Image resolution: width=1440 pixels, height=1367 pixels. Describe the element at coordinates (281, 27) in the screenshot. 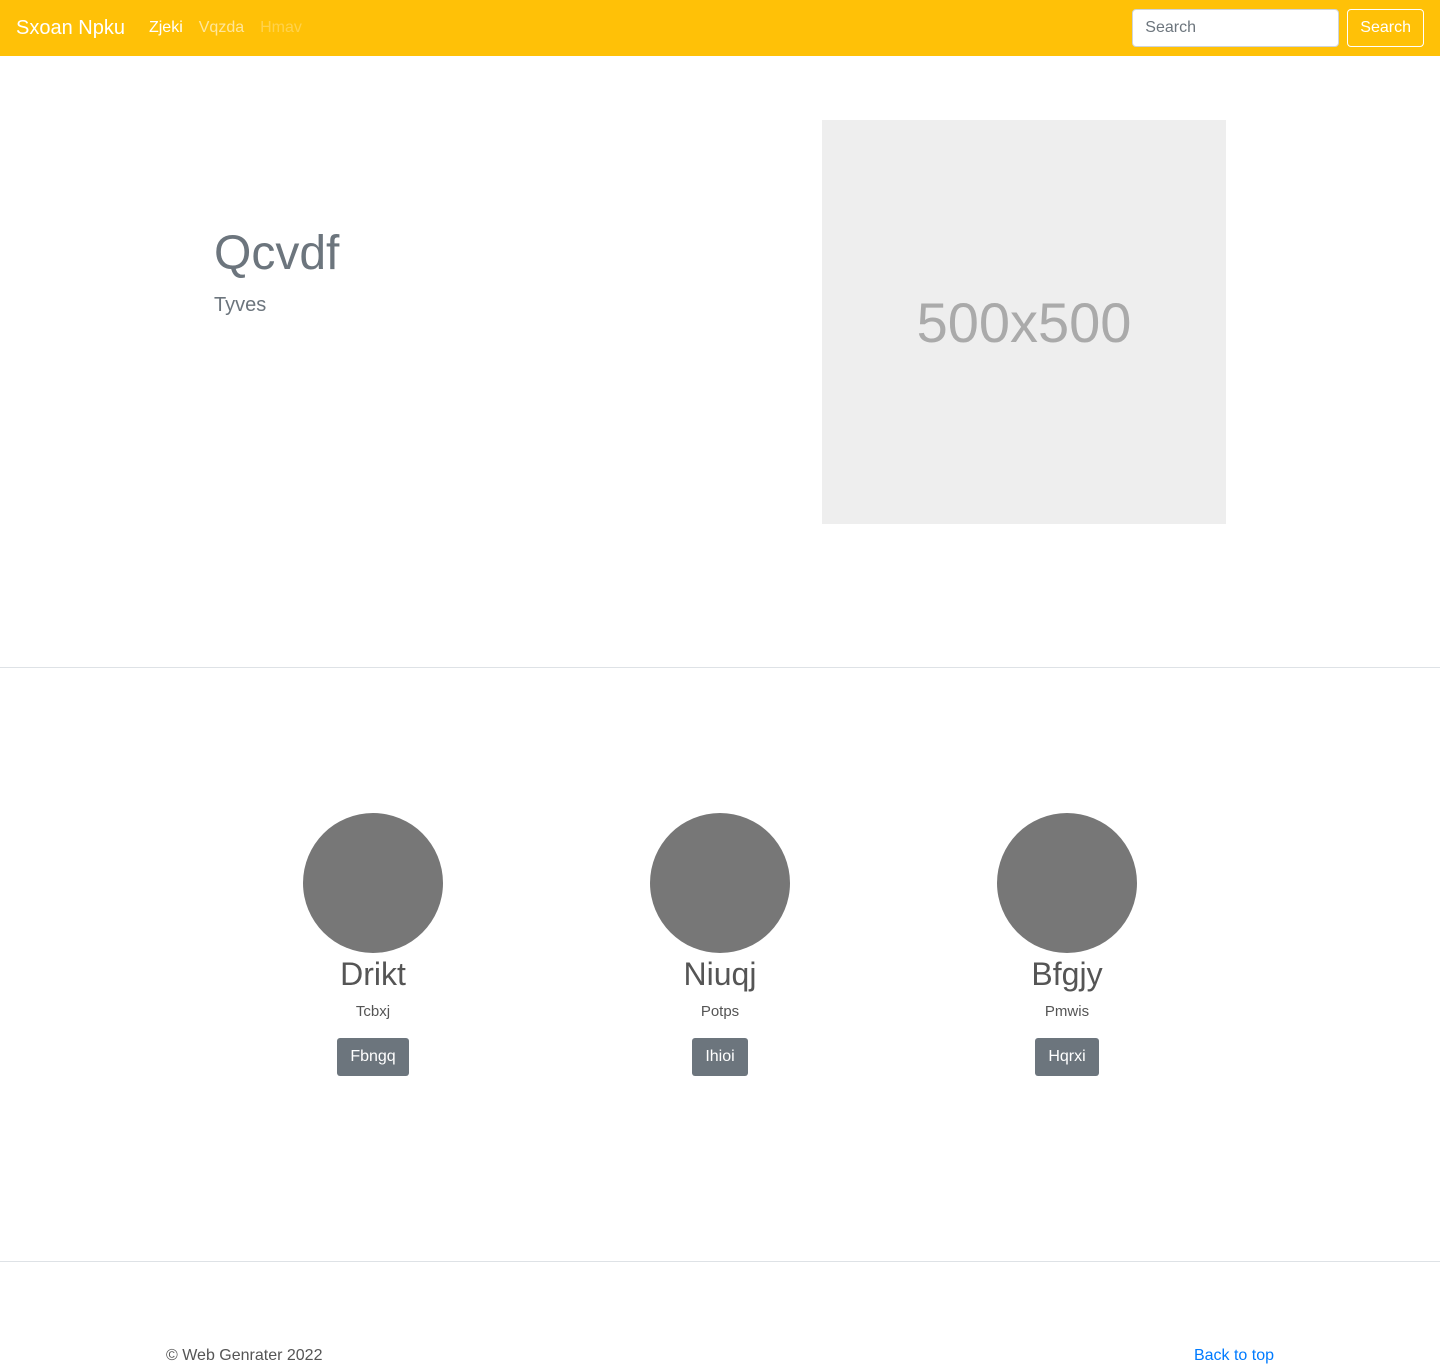

I see `nav-link-hmav: Hmav` at that location.